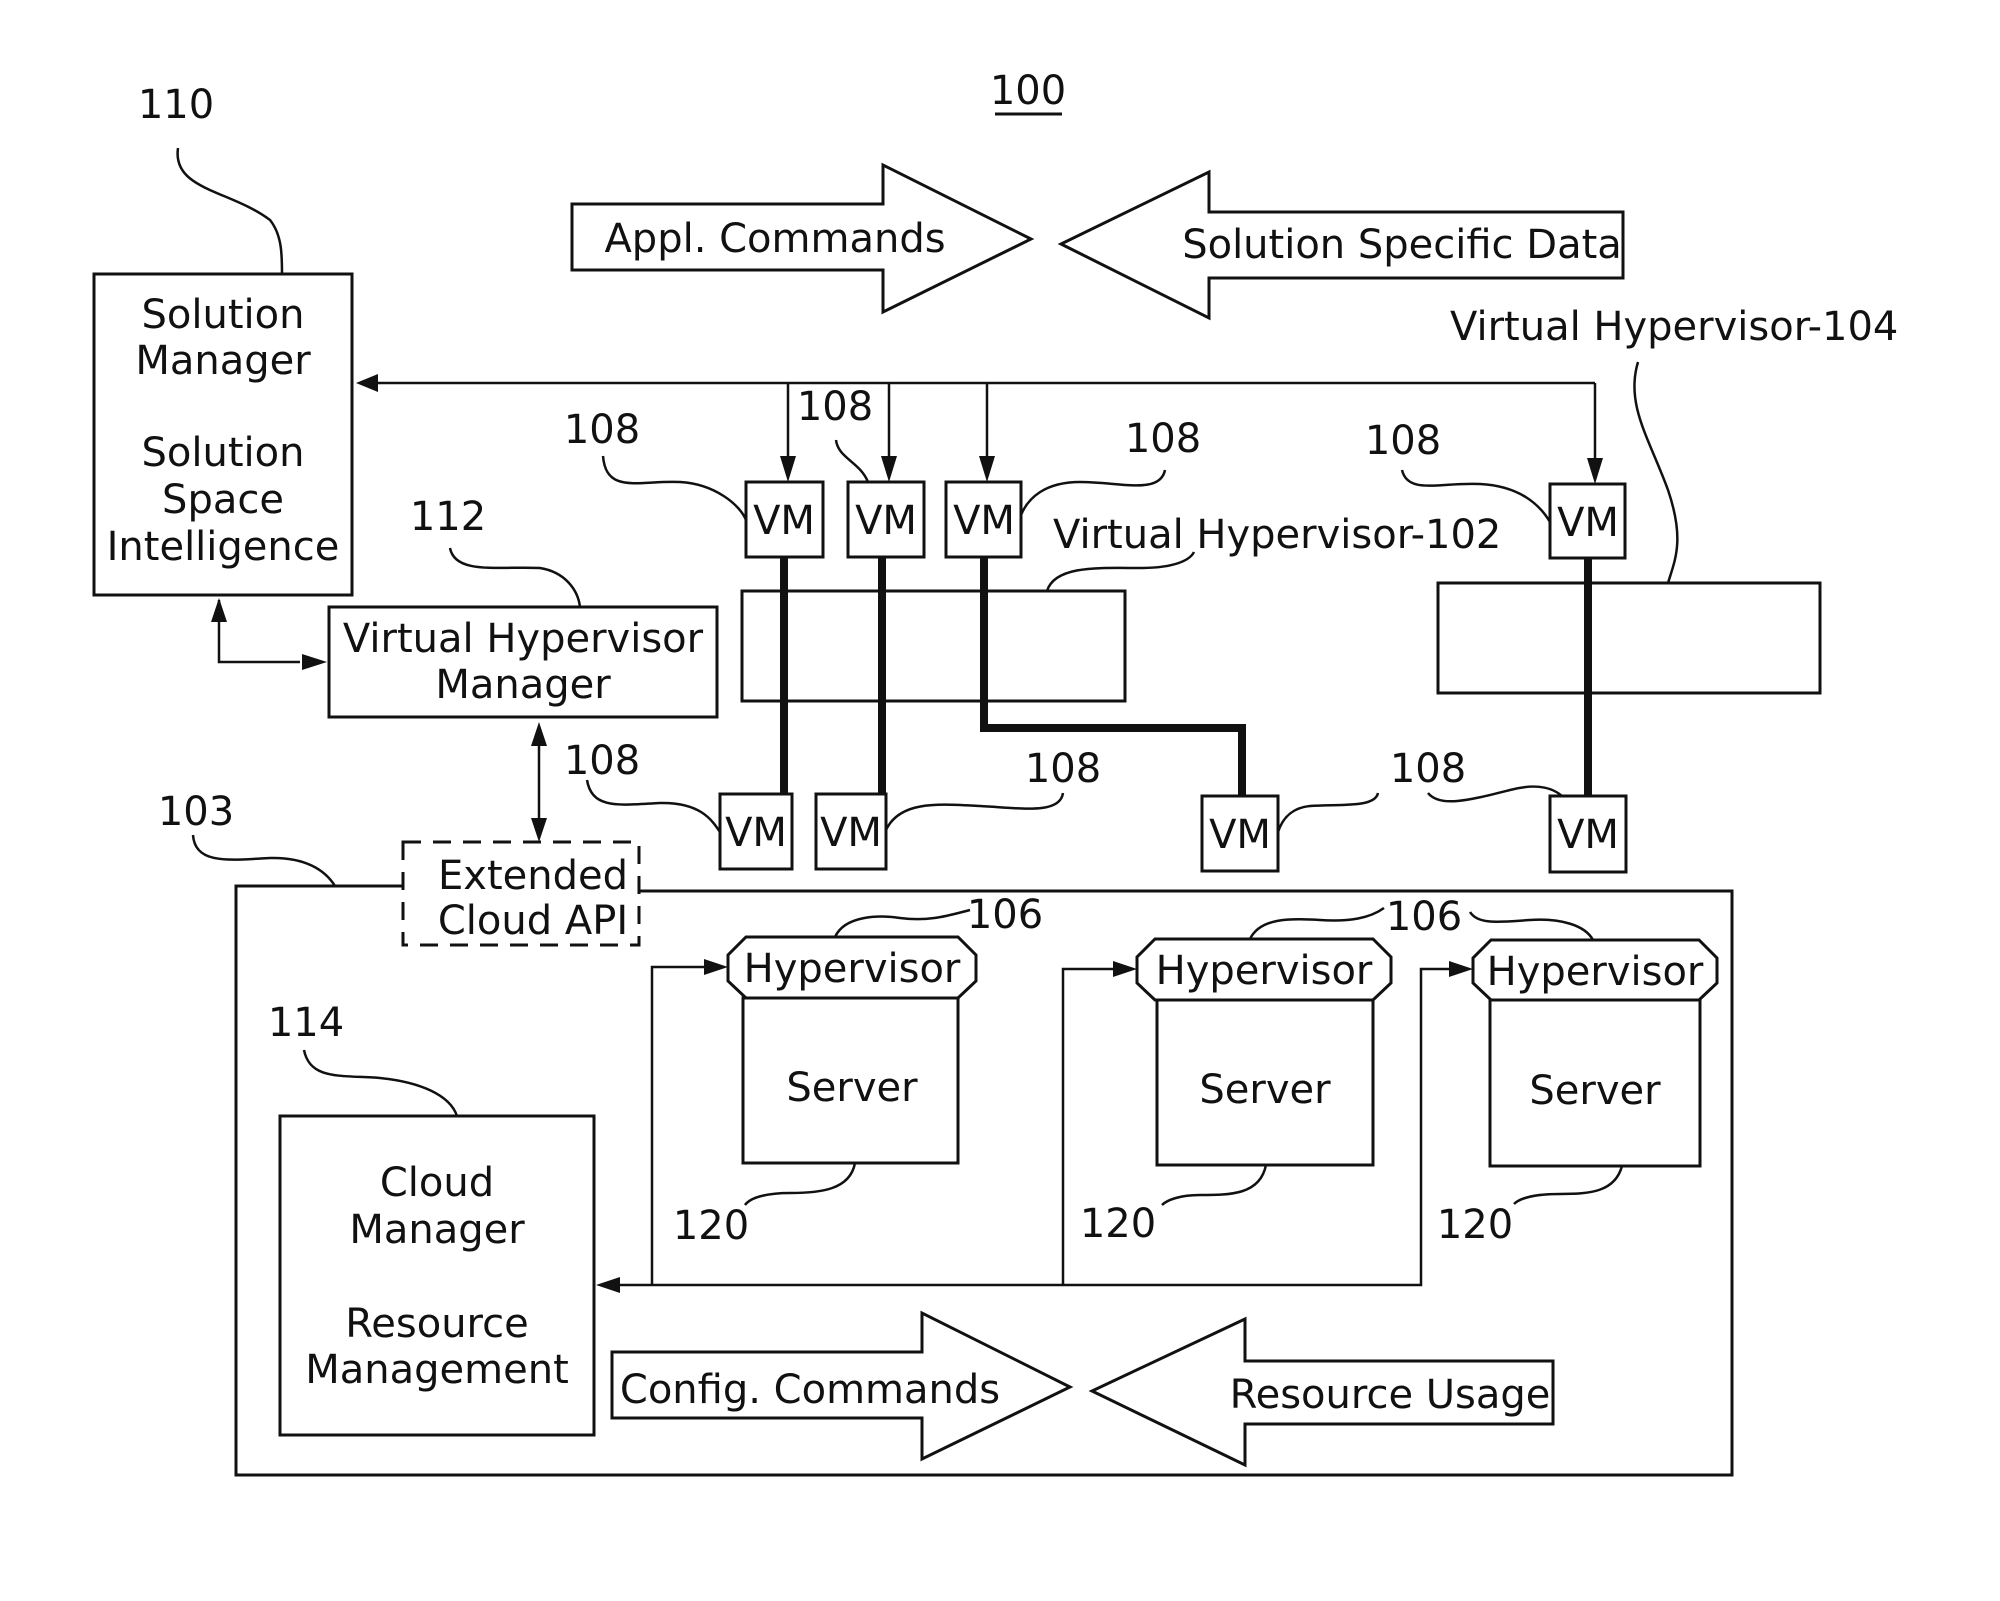 The image size is (2000, 1601). I want to click on arrowhead-to-api-down, so click(539, 830).